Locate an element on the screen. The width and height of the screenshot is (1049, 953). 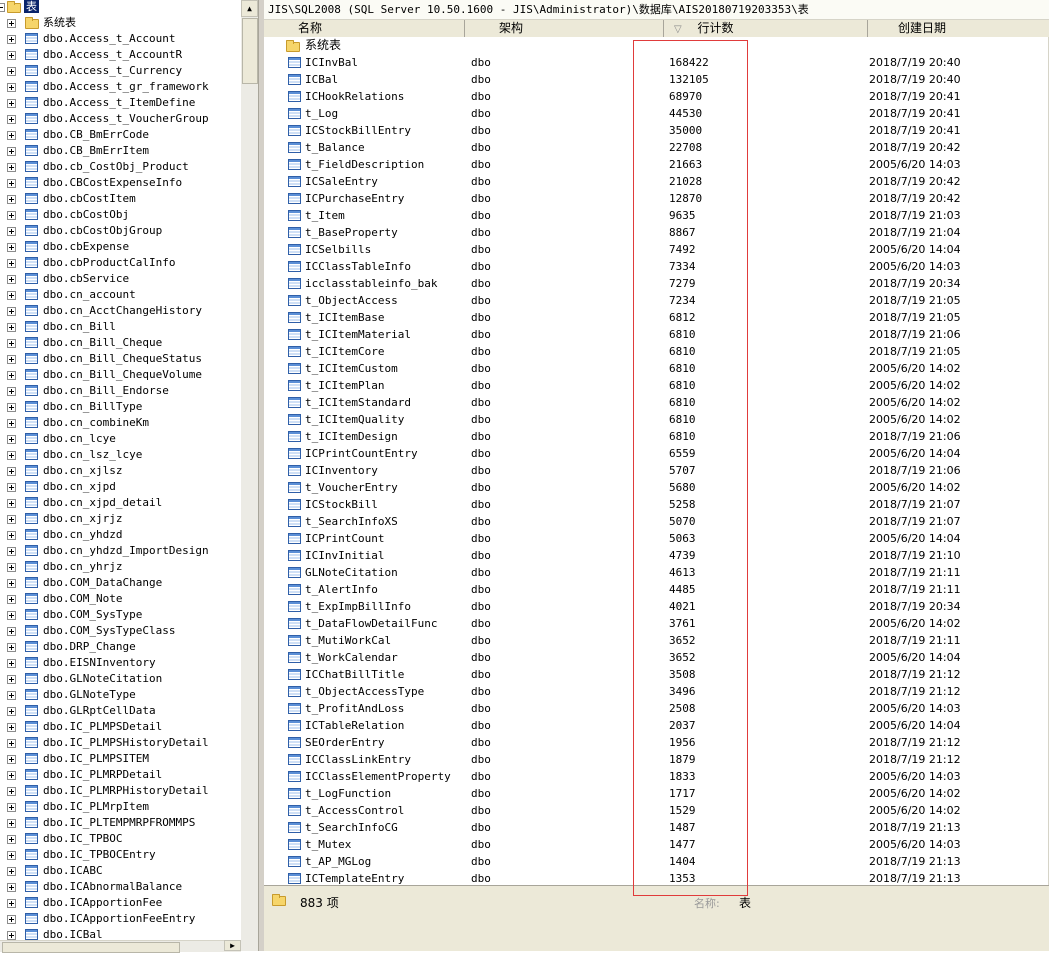
cell-created: 2018/7/19 21:05 is located at coordinates (915, 317).